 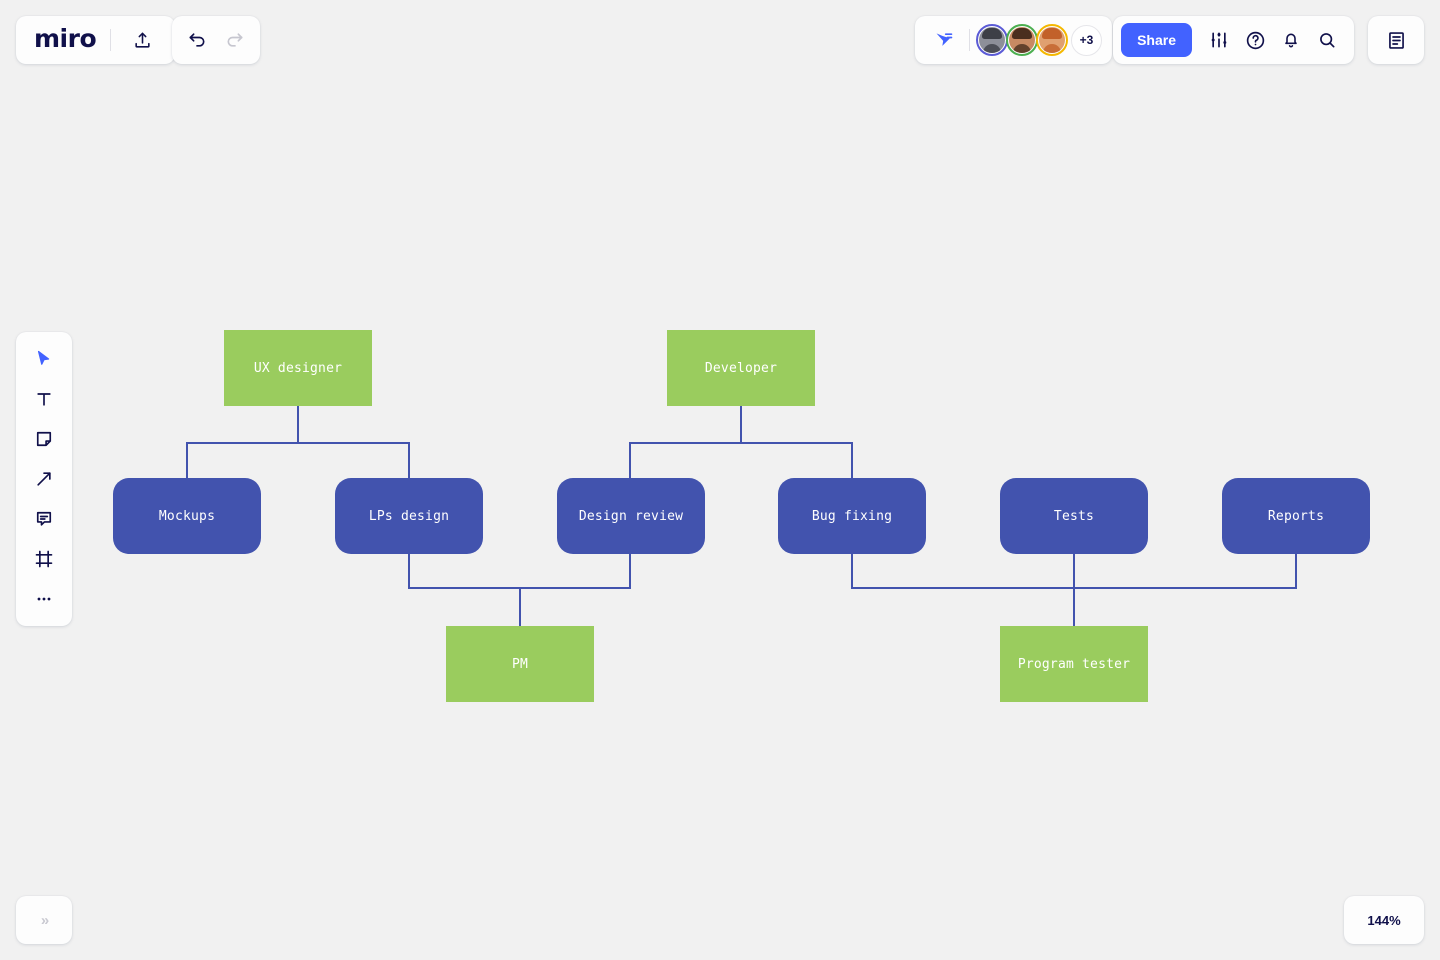 What do you see at coordinates (44, 519) in the screenshot?
I see `tool-comment` at bounding box center [44, 519].